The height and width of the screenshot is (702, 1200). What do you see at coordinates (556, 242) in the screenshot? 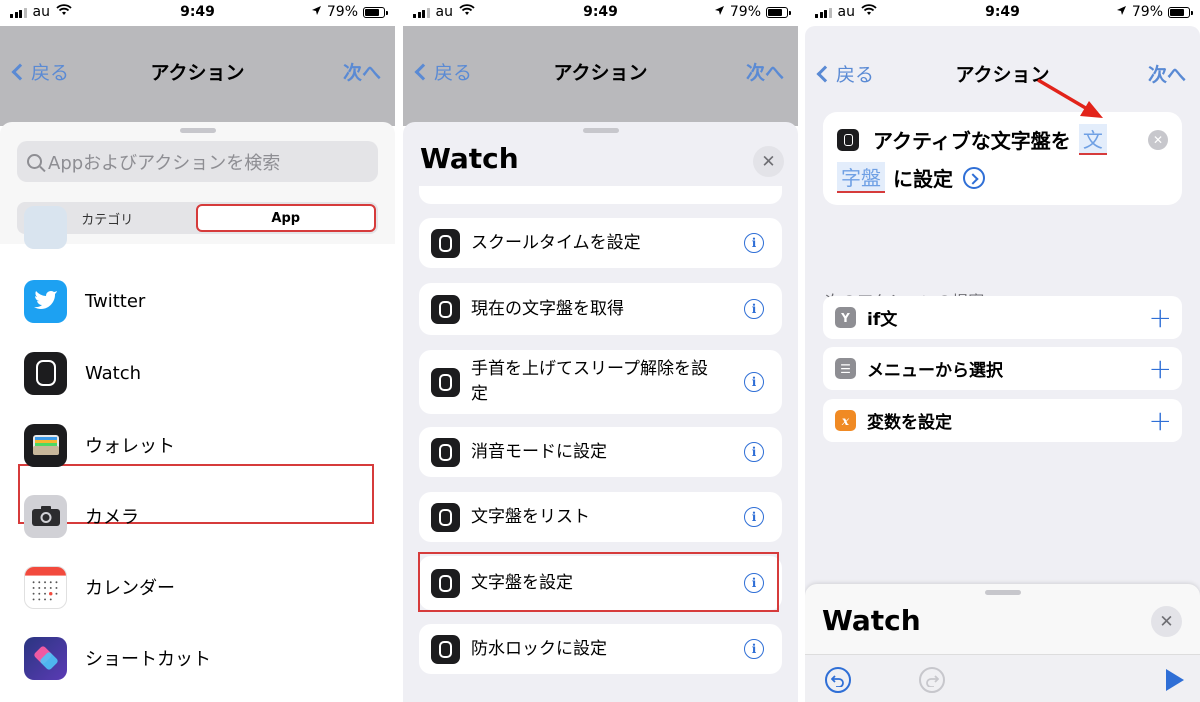
I see `action-label: スクールタイムを設定` at bounding box center [556, 242].